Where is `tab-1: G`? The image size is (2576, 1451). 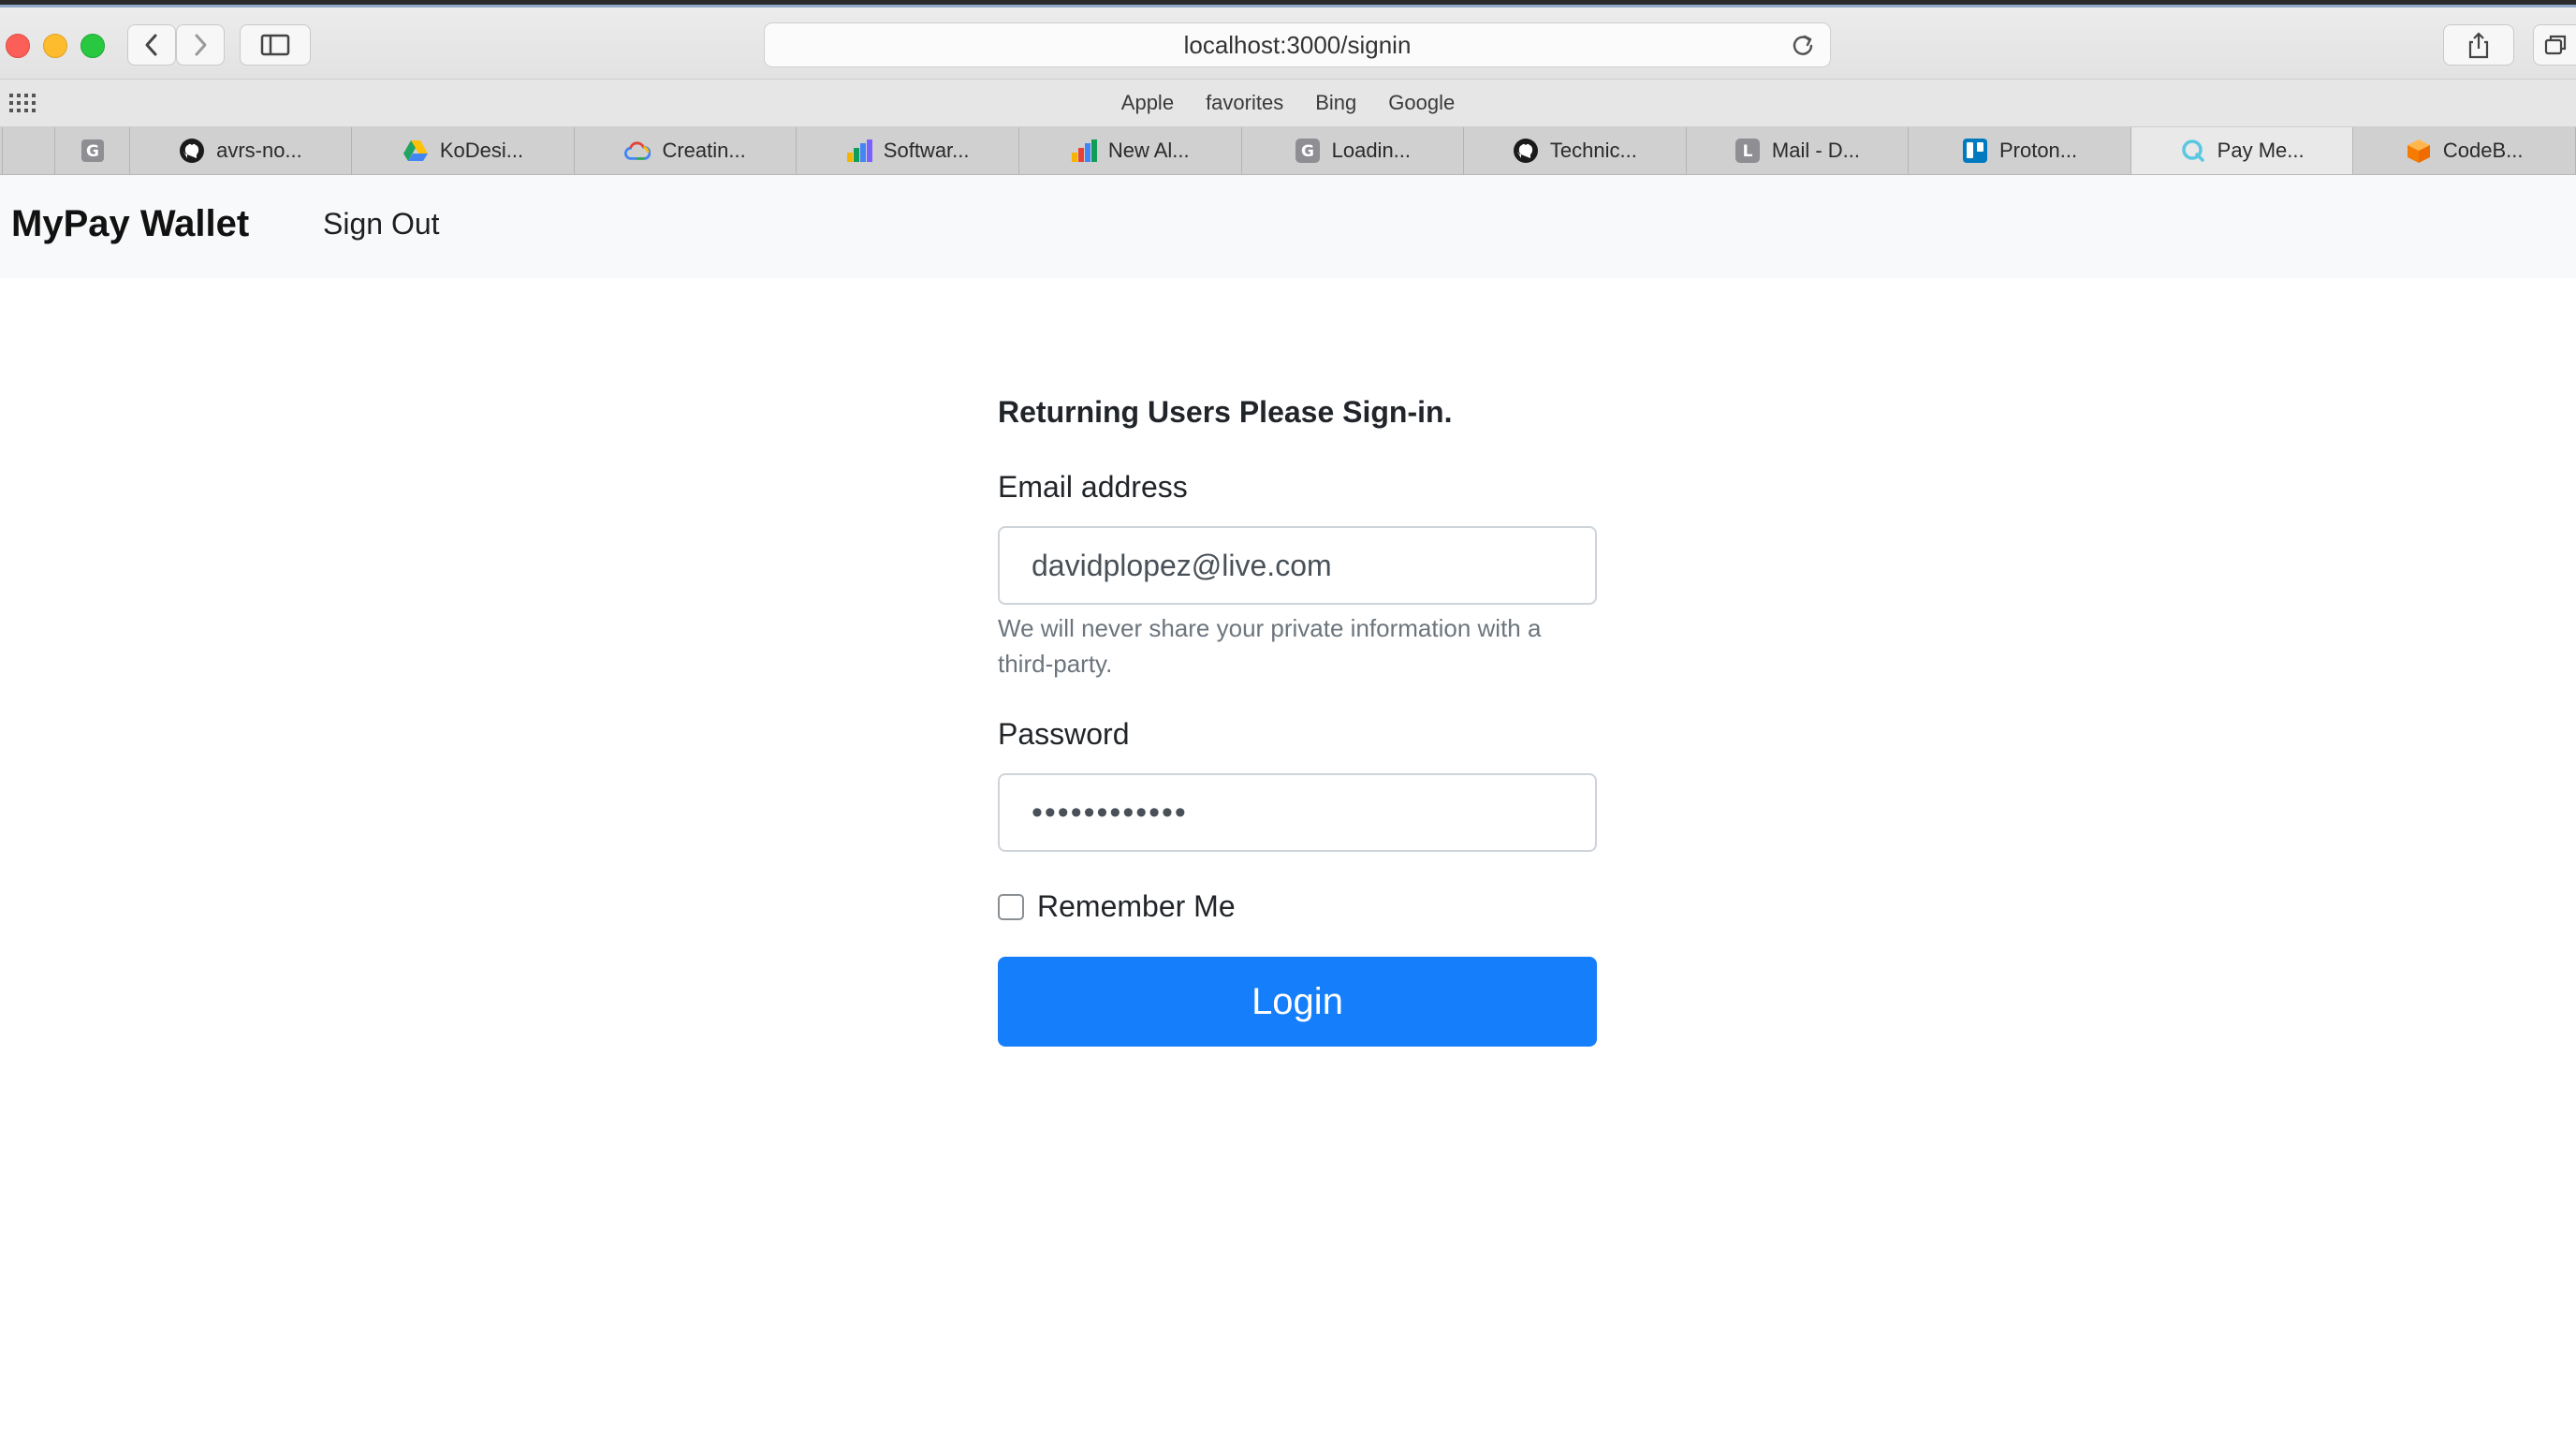 tab-1: G is located at coordinates (93, 150).